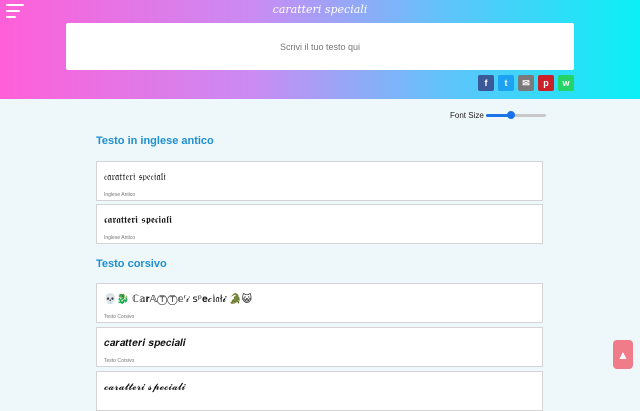  What do you see at coordinates (319, 181) in the screenshot?
I see `style-card: 𝔠𝔞𝔯𝔞𝔱𝔱𝔢𝔯𝔦 𝔰𝔭𝔢𝔠𝔦𝔞𝔩𝔦 Inglese Antico` at bounding box center [319, 181].